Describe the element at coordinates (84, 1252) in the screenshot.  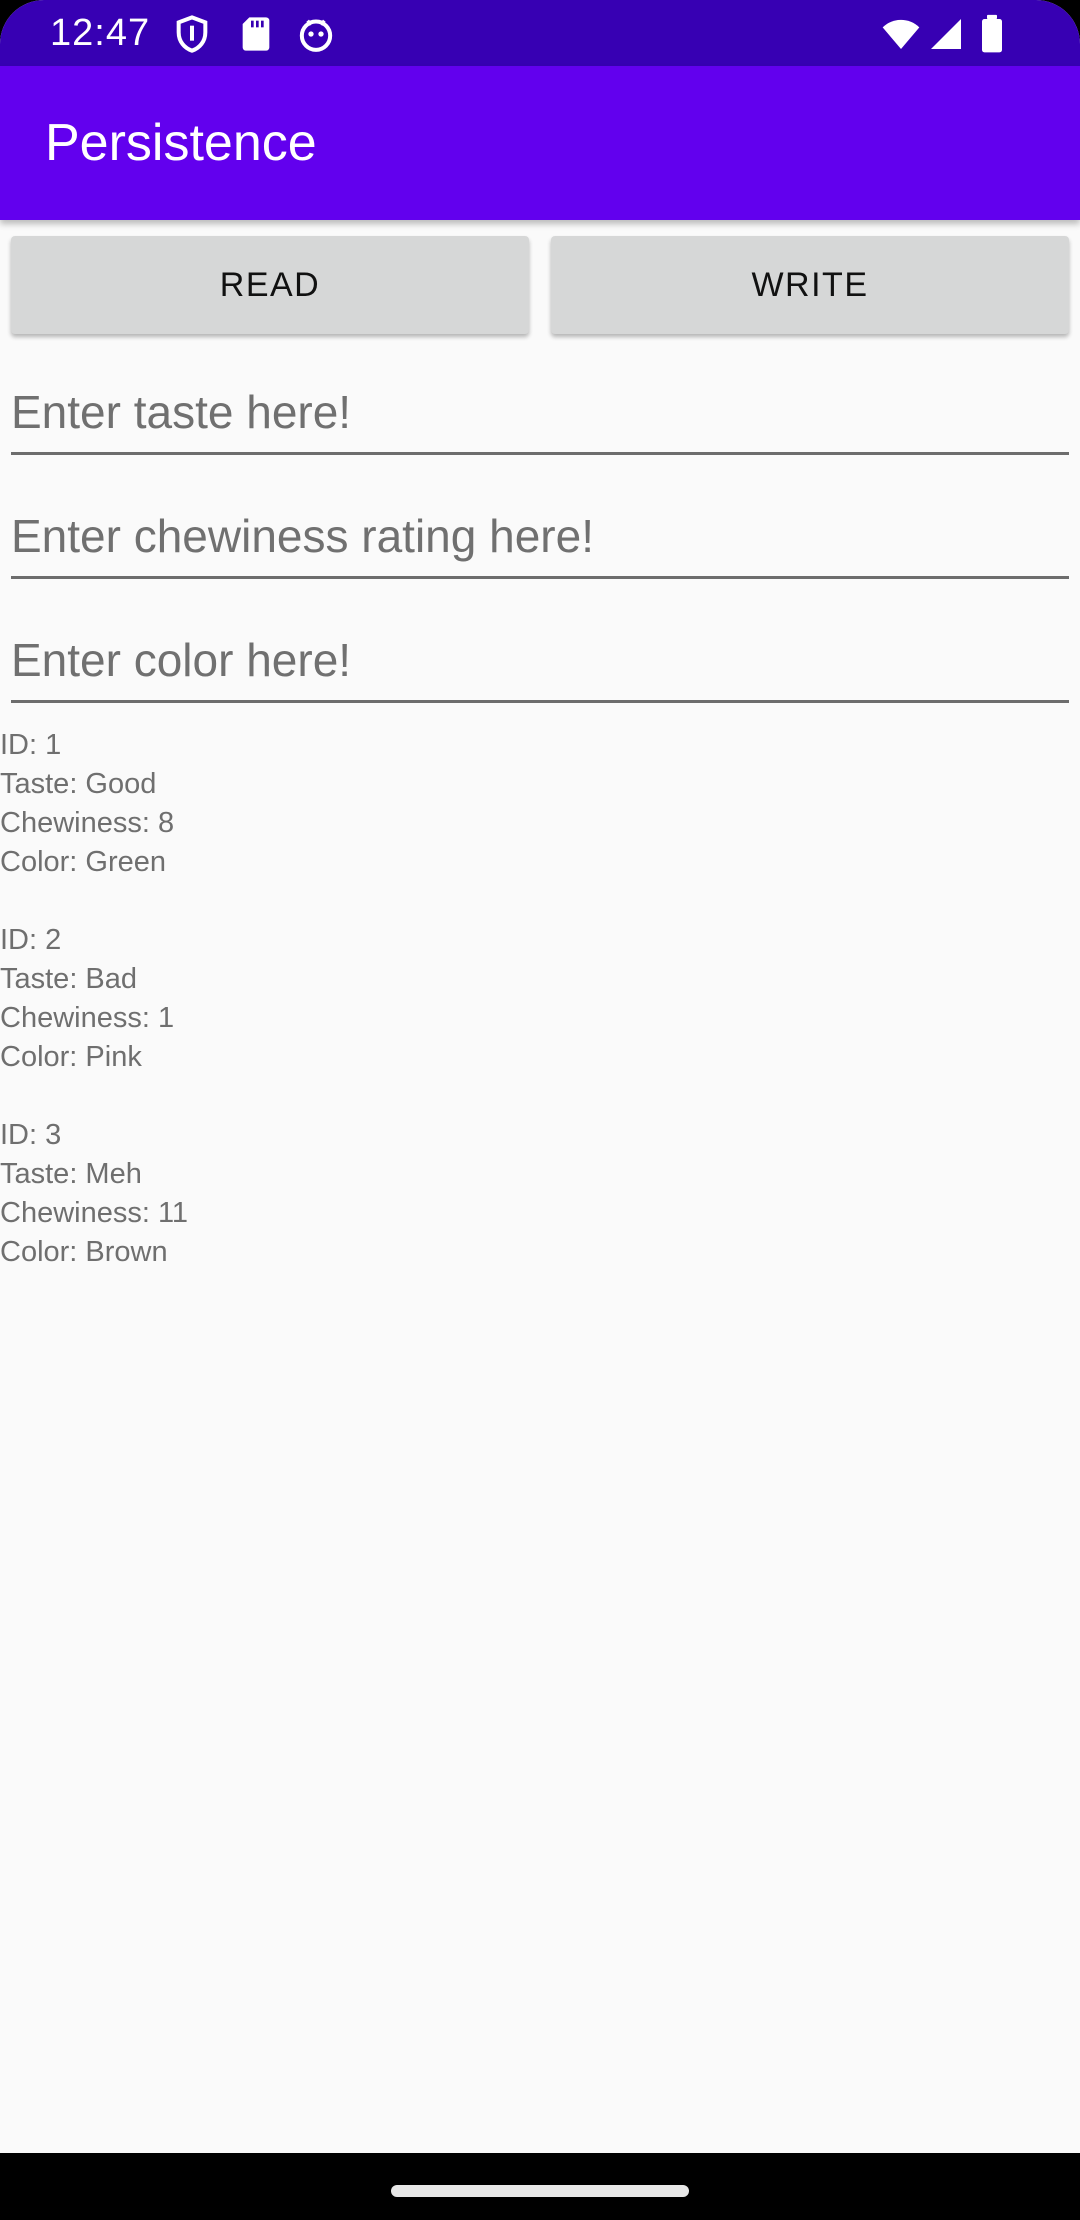
I see `record-color: Color: Brown` at that location.